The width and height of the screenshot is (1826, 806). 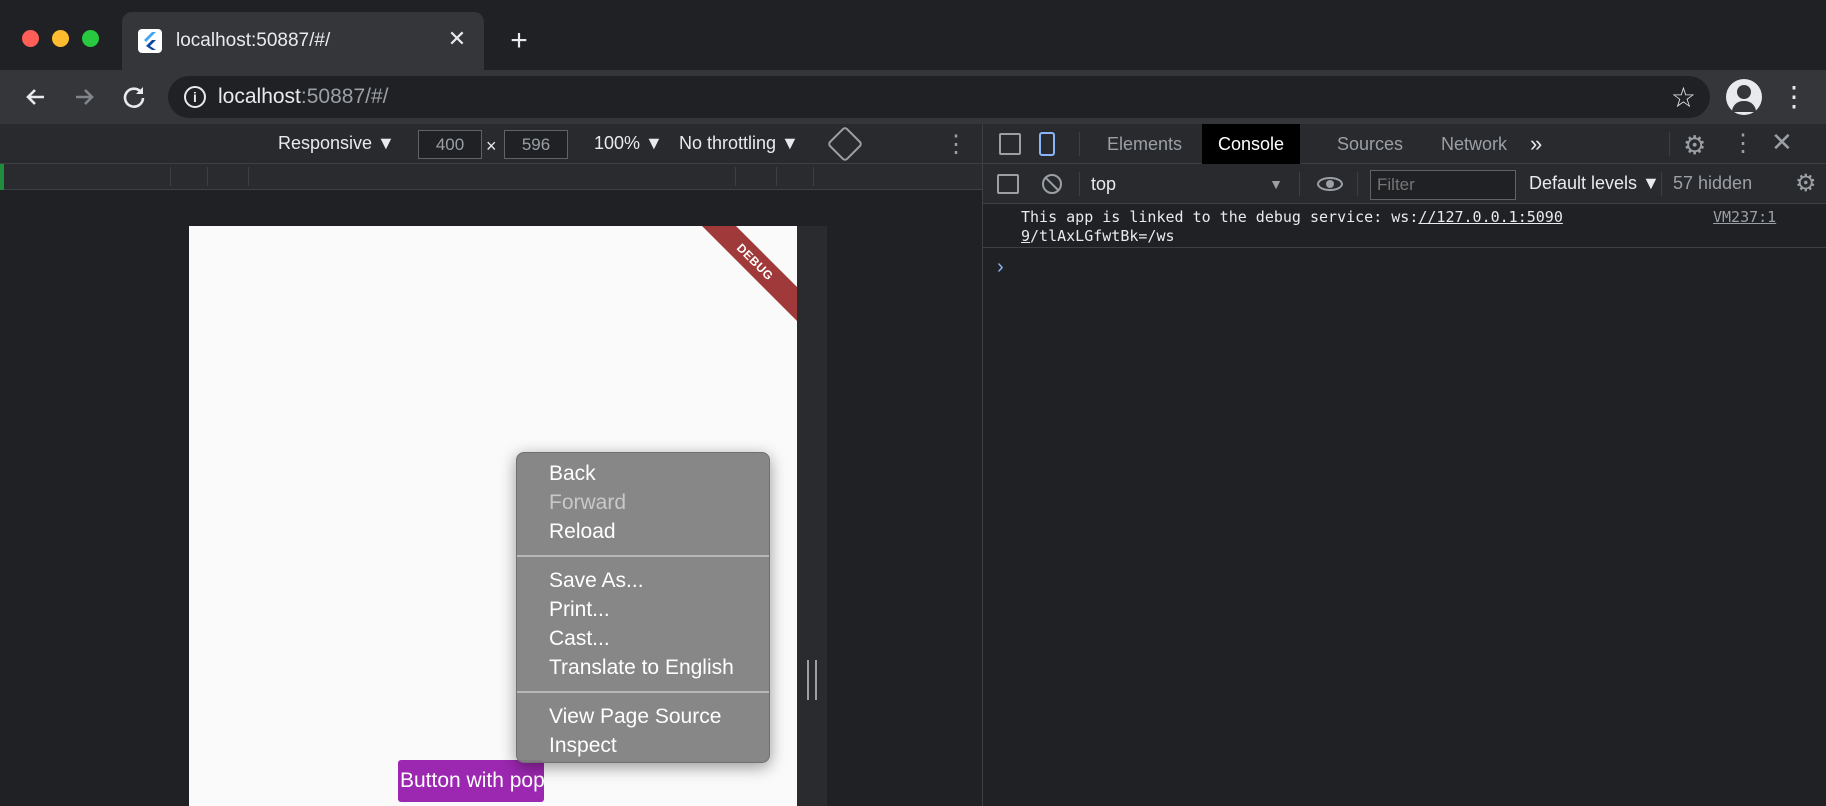 What do you see at coordinates (845, 144) in the screenshot?
I see `rotate-icon` at bounding box center [845, 144].